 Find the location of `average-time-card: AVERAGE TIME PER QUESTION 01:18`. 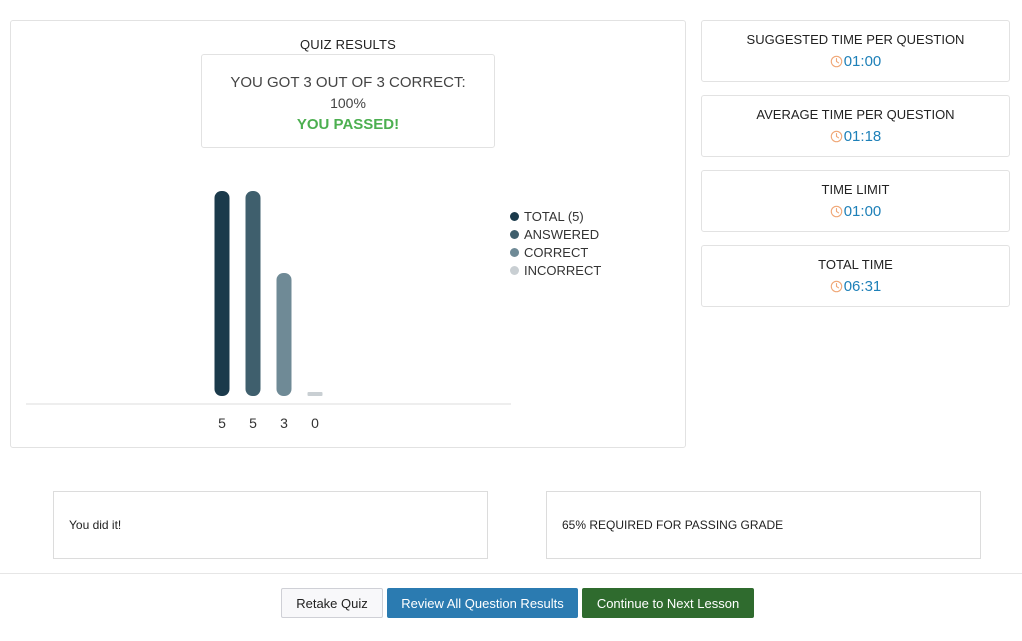

average-time-card: AVERAGE TIME PER QUESTION 01:18 is located at coordinates (855, 126).